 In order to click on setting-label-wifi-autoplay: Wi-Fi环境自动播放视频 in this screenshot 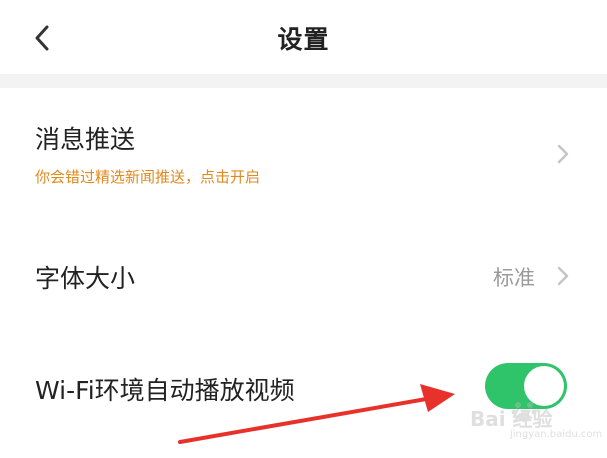, I will do `click(165, 390)`.